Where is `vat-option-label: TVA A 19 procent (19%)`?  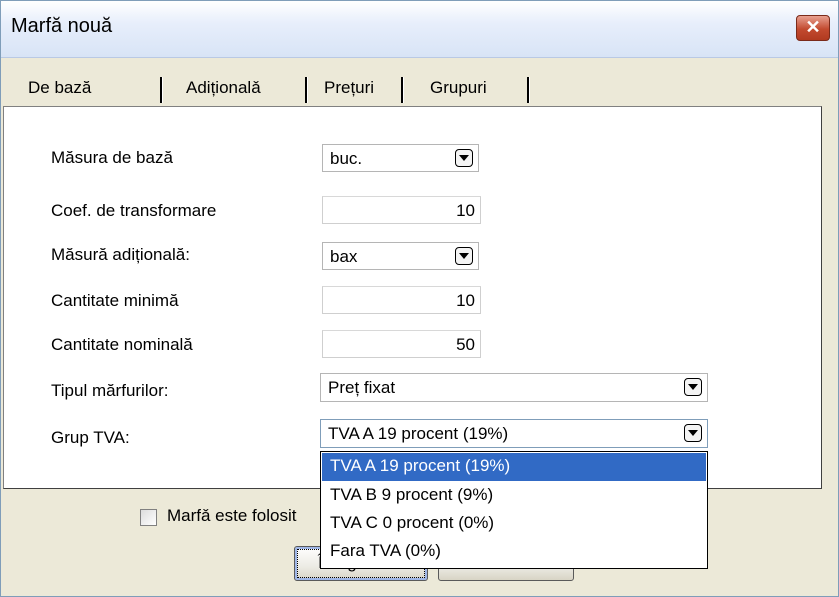
vat-option-label: TVA A 19 procent (19%) is located at coordinates (420, 465).